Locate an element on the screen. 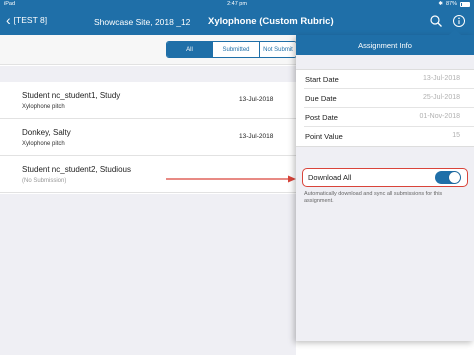 The height and width of the screenshot is (355, 474). detail-row-start-date: Start Date 13-Jul-2018 is located at coordinates (389, 79).